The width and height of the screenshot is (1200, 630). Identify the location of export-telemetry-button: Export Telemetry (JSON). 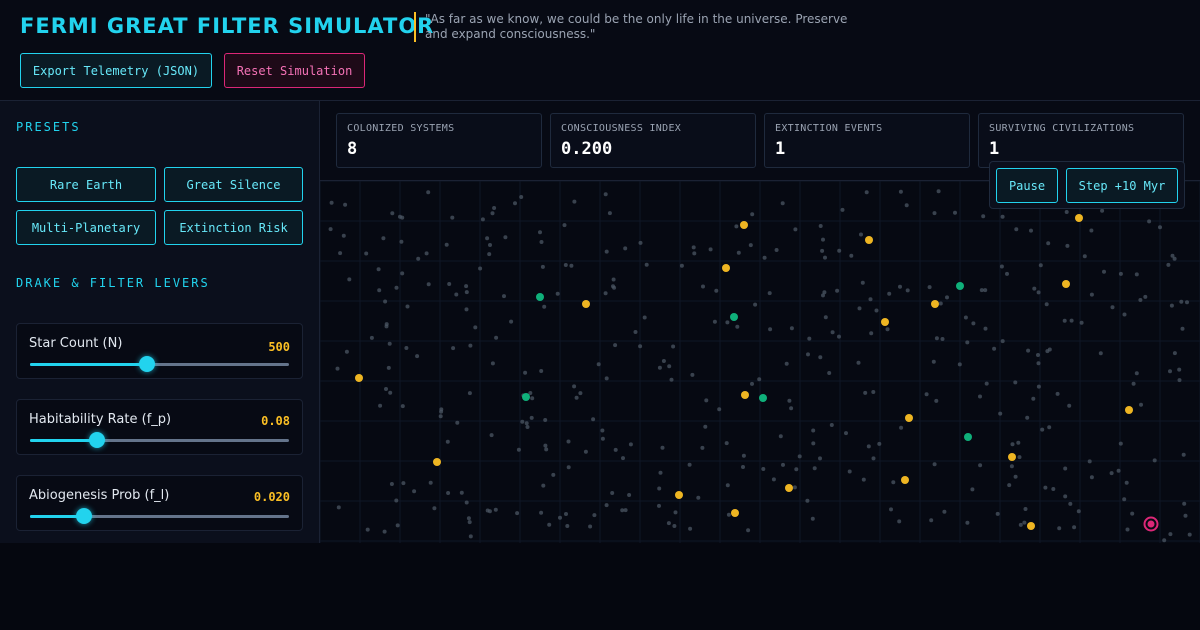
(116, 70).